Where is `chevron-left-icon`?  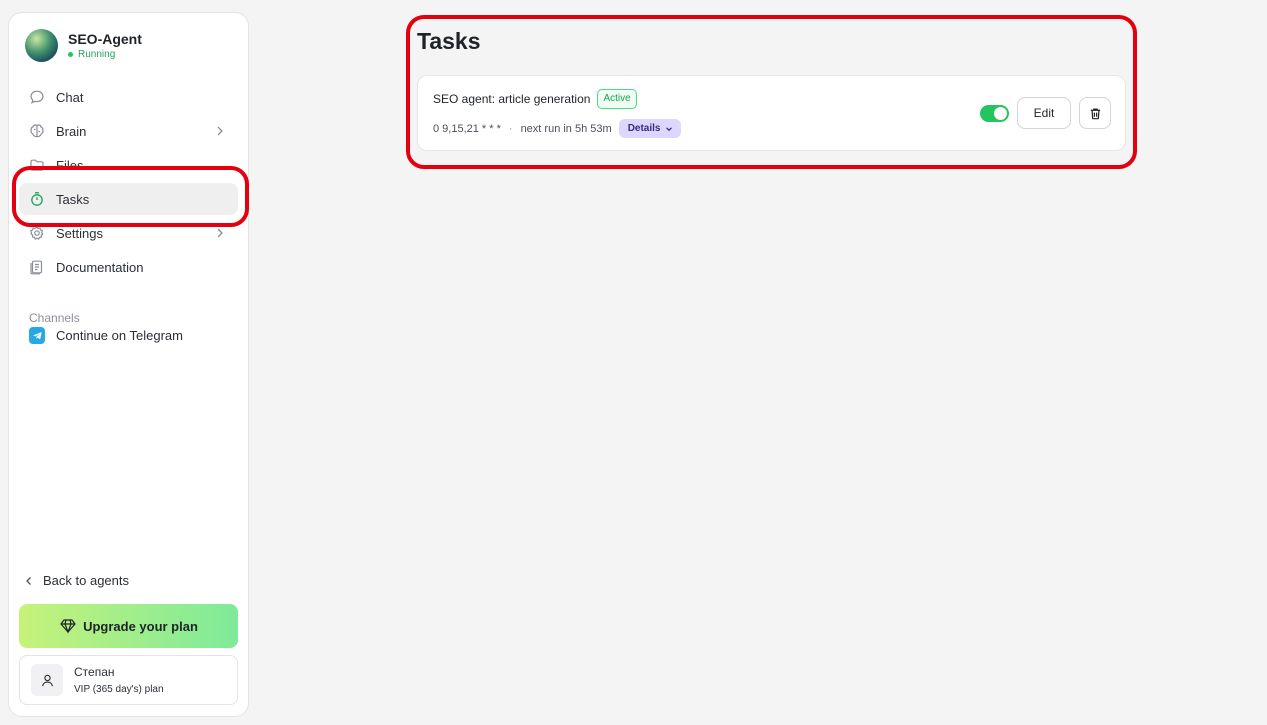 chevron-left-icon is located at coordinates (29, 581).